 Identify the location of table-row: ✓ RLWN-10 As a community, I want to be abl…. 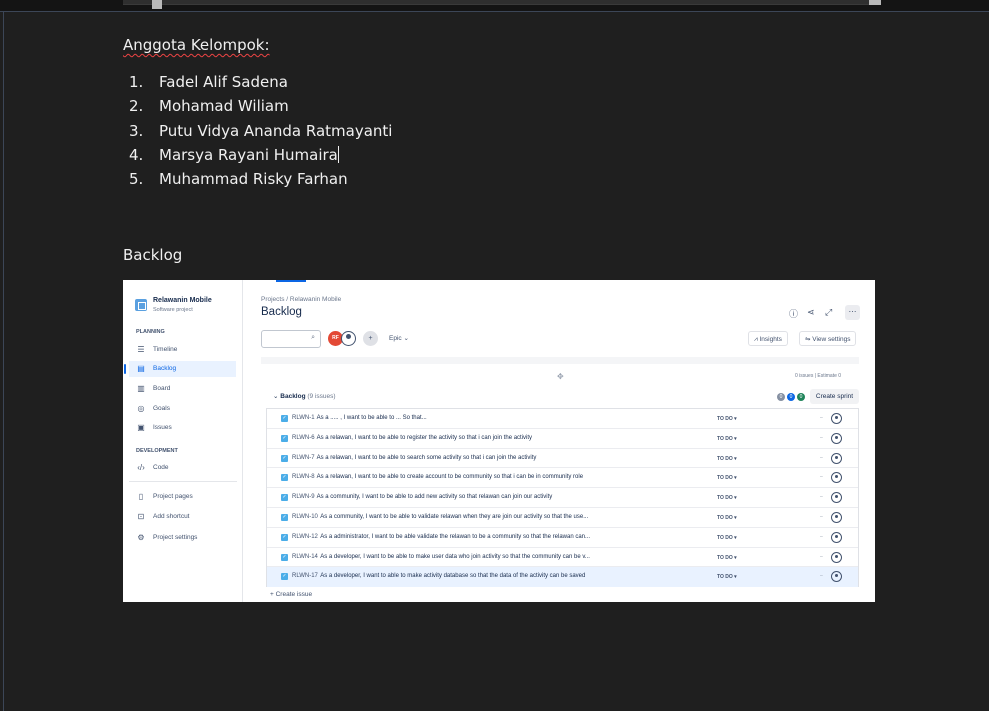
(562, 518).